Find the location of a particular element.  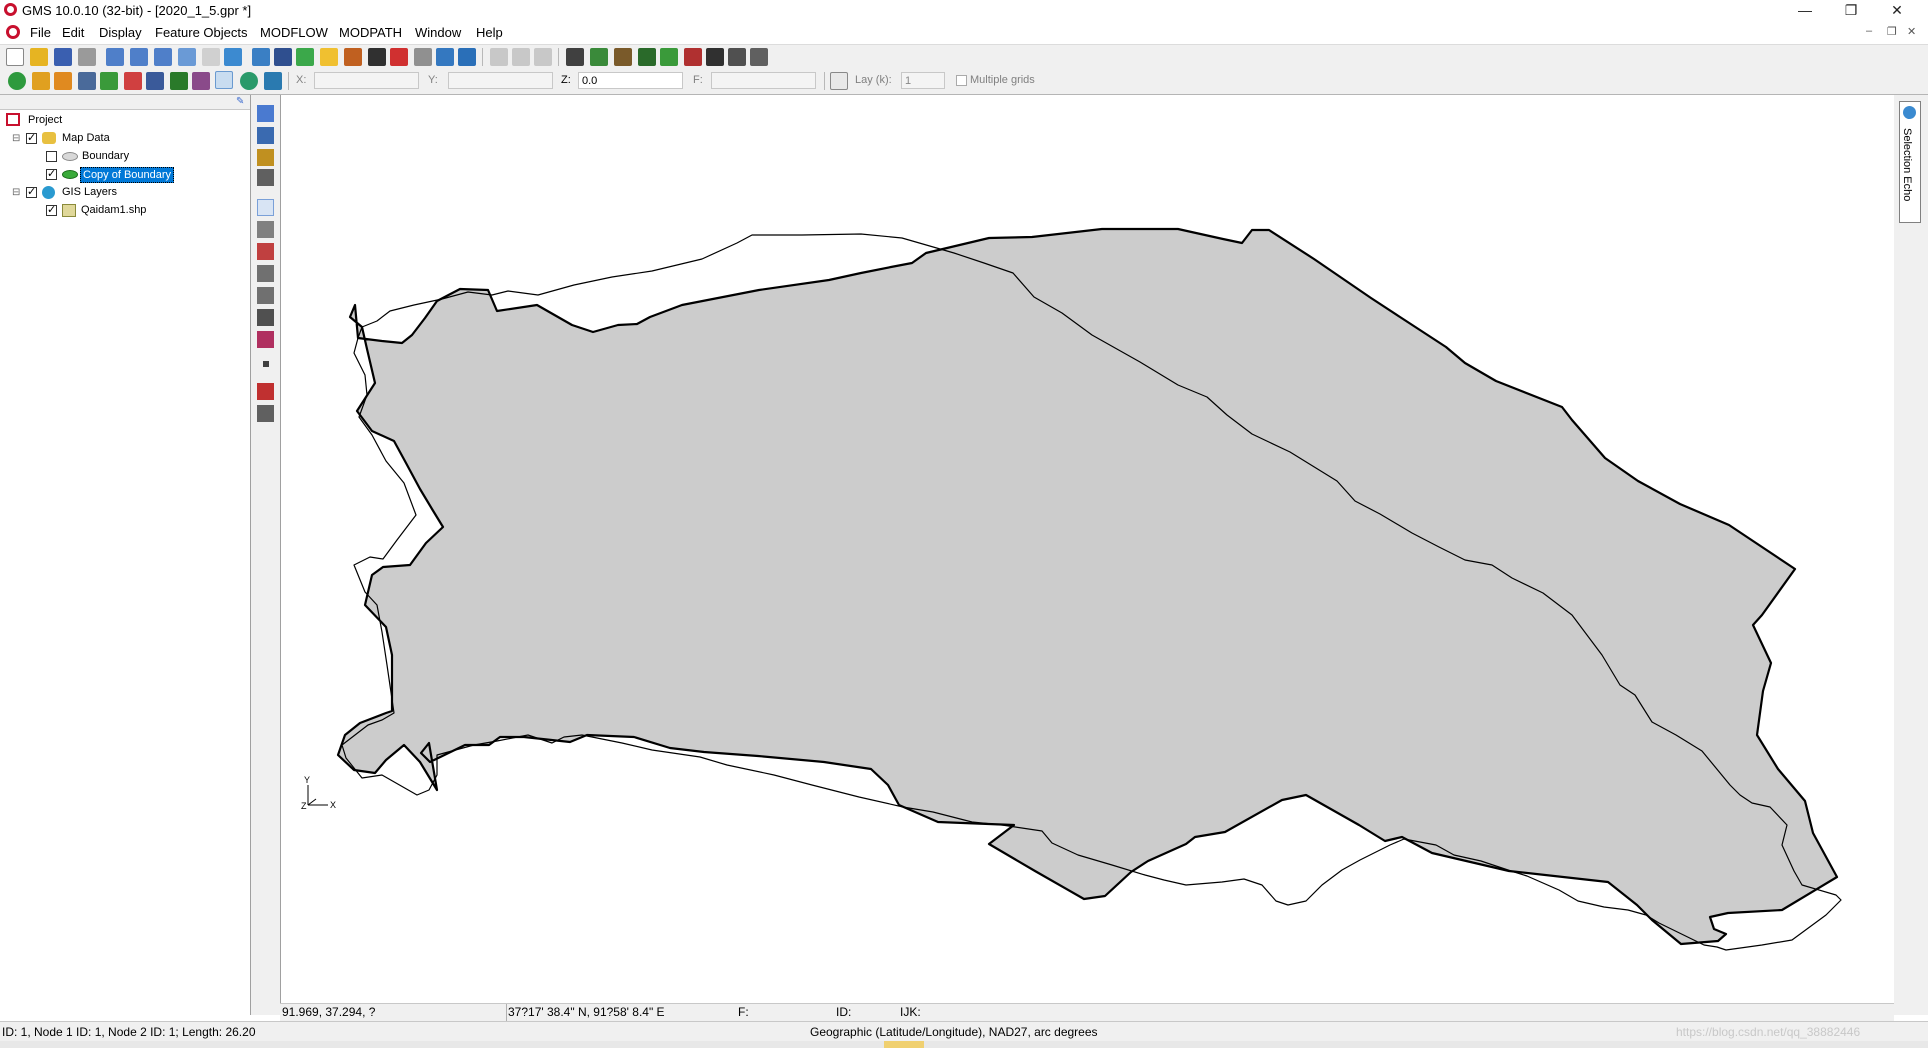

select-polygon-icon is located at coordinates (265, 295).